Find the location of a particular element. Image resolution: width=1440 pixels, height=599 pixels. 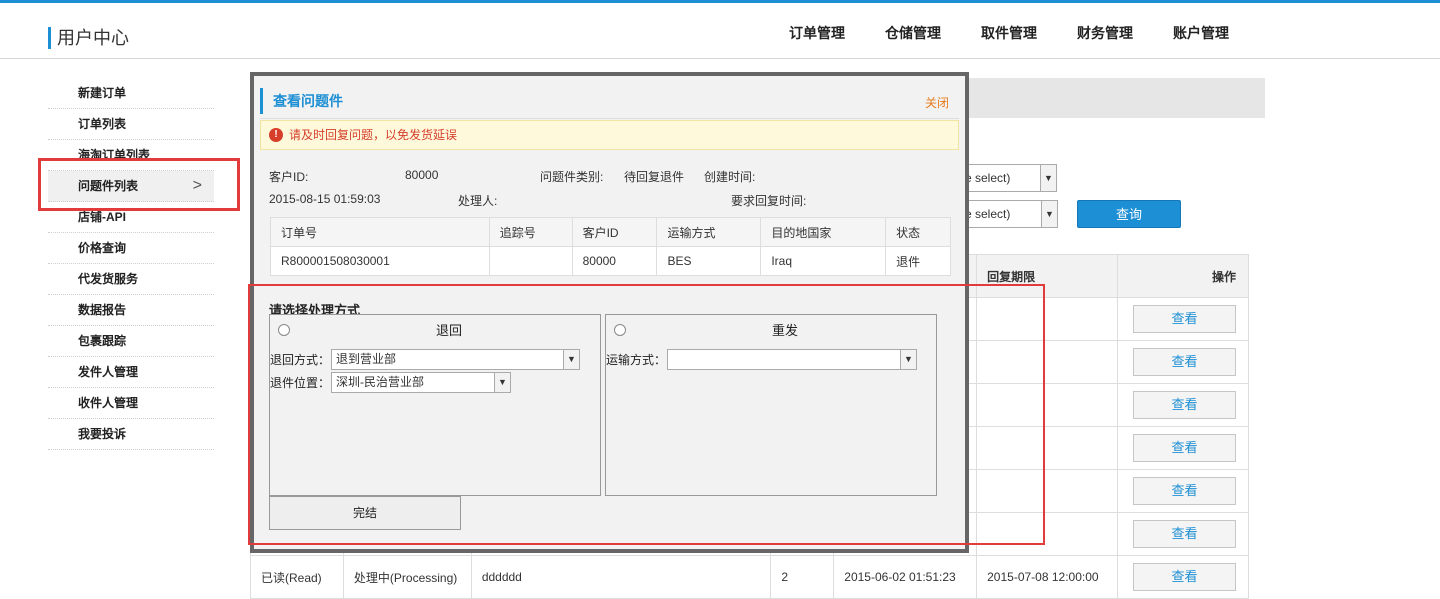

sidebar-item-complaint: 我要投诉 is located at coordinates (131, 434).